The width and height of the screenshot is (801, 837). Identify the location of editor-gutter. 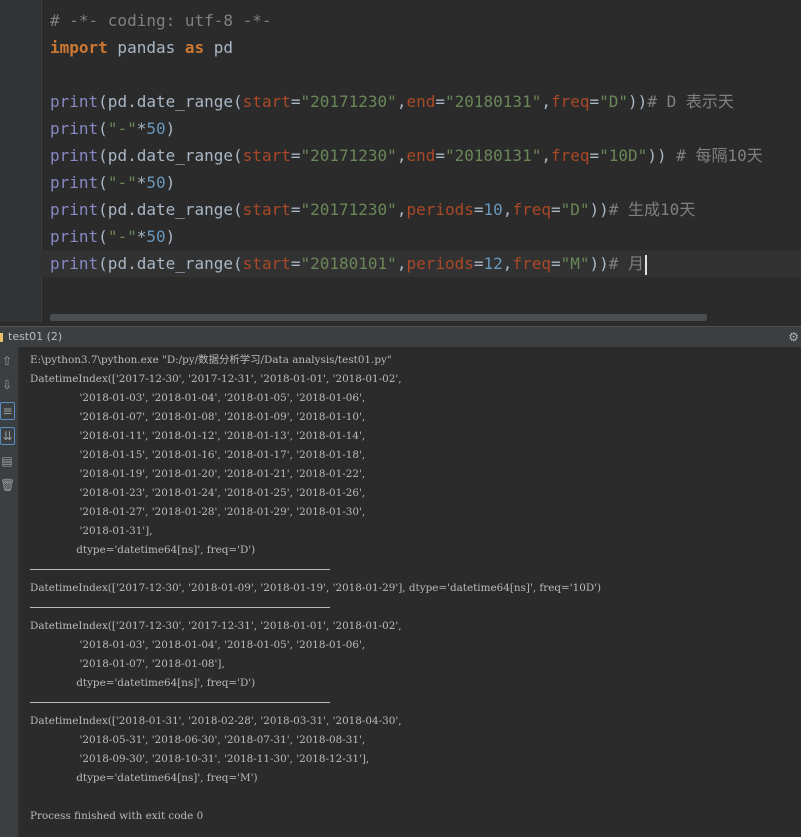
(21, 161).